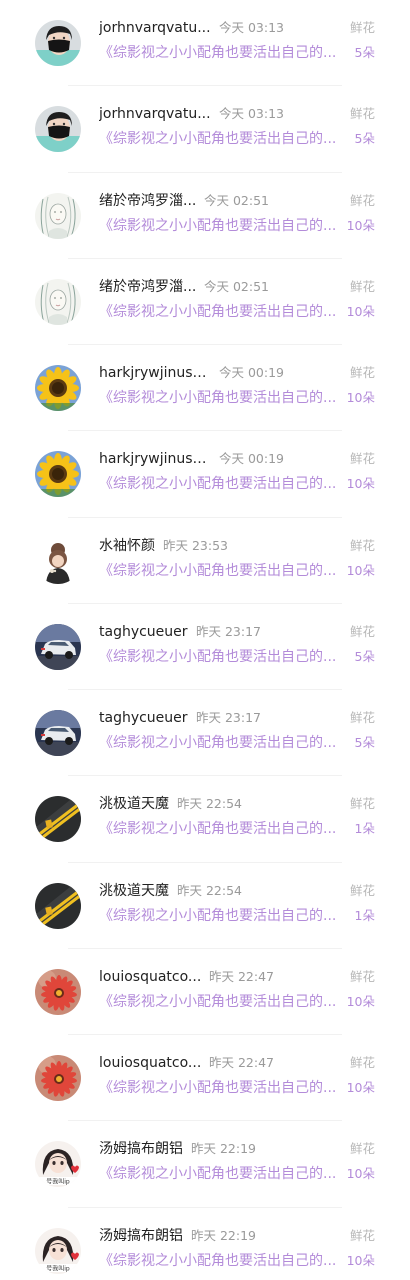  What do you see at coordinates (223, 1235) in the screenshot?
I see `timestamp: 昨天 22:19` at bounding box center [223, 1235].